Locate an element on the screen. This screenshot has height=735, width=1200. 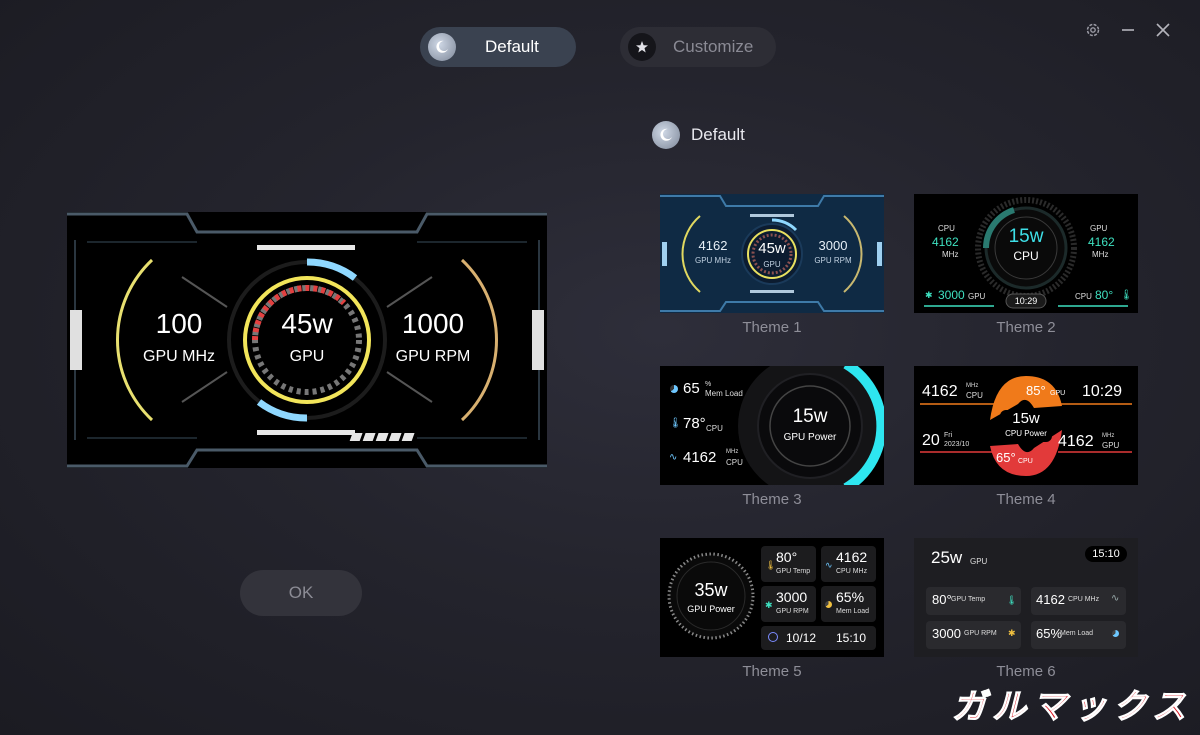
moon-icon is located at coordinates (666, 135).